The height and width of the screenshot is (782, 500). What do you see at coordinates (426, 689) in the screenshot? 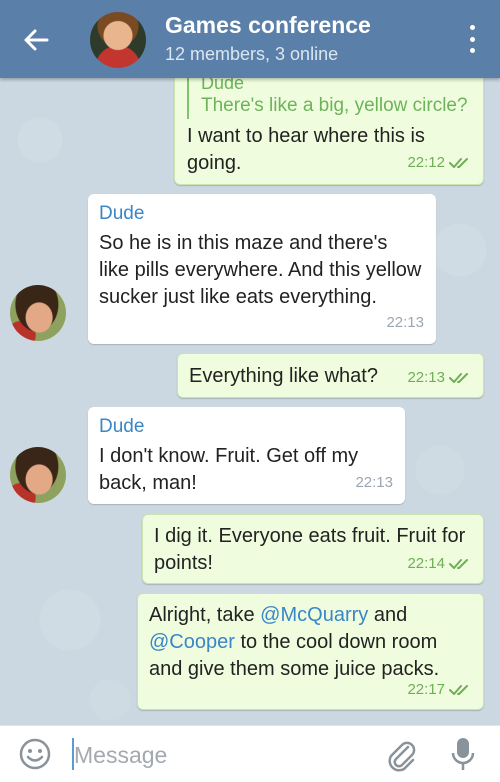
I see `message-time: 22:17` at bounding box center [426, 689].